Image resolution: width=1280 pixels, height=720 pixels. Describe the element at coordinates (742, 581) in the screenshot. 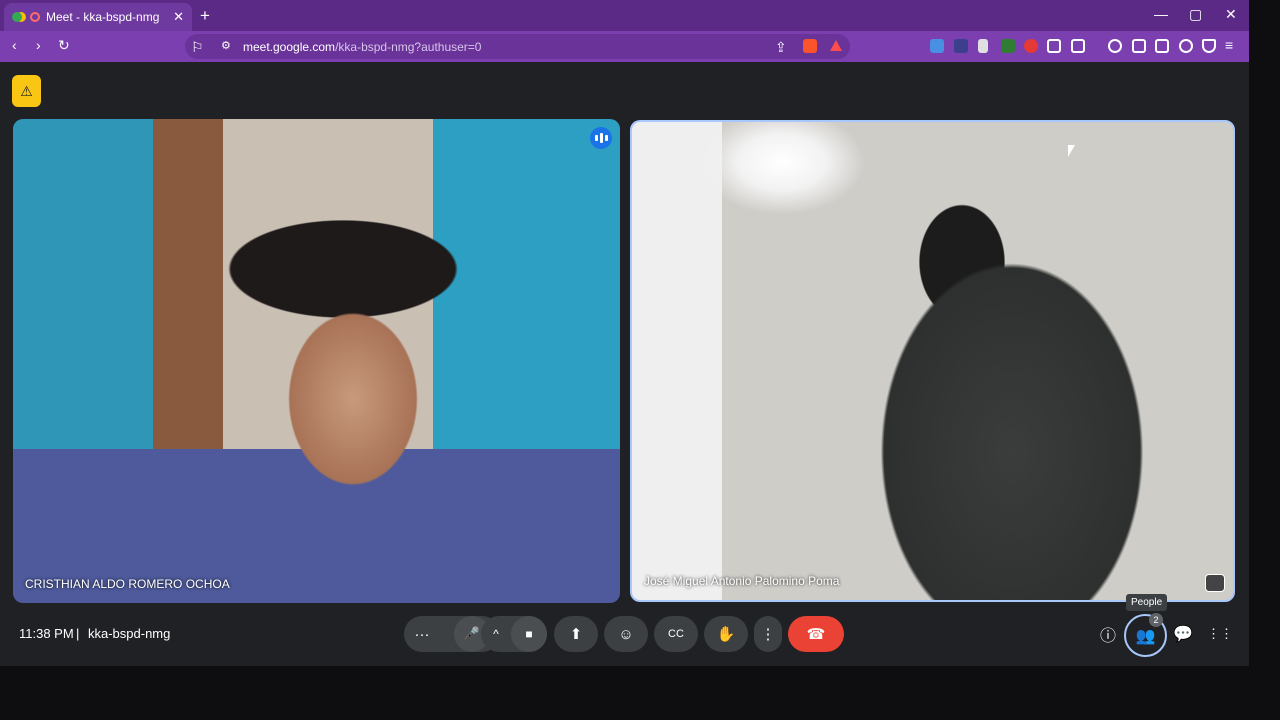

I see `participant-name: José Miguel Antonio Palomino Poma` at that location.